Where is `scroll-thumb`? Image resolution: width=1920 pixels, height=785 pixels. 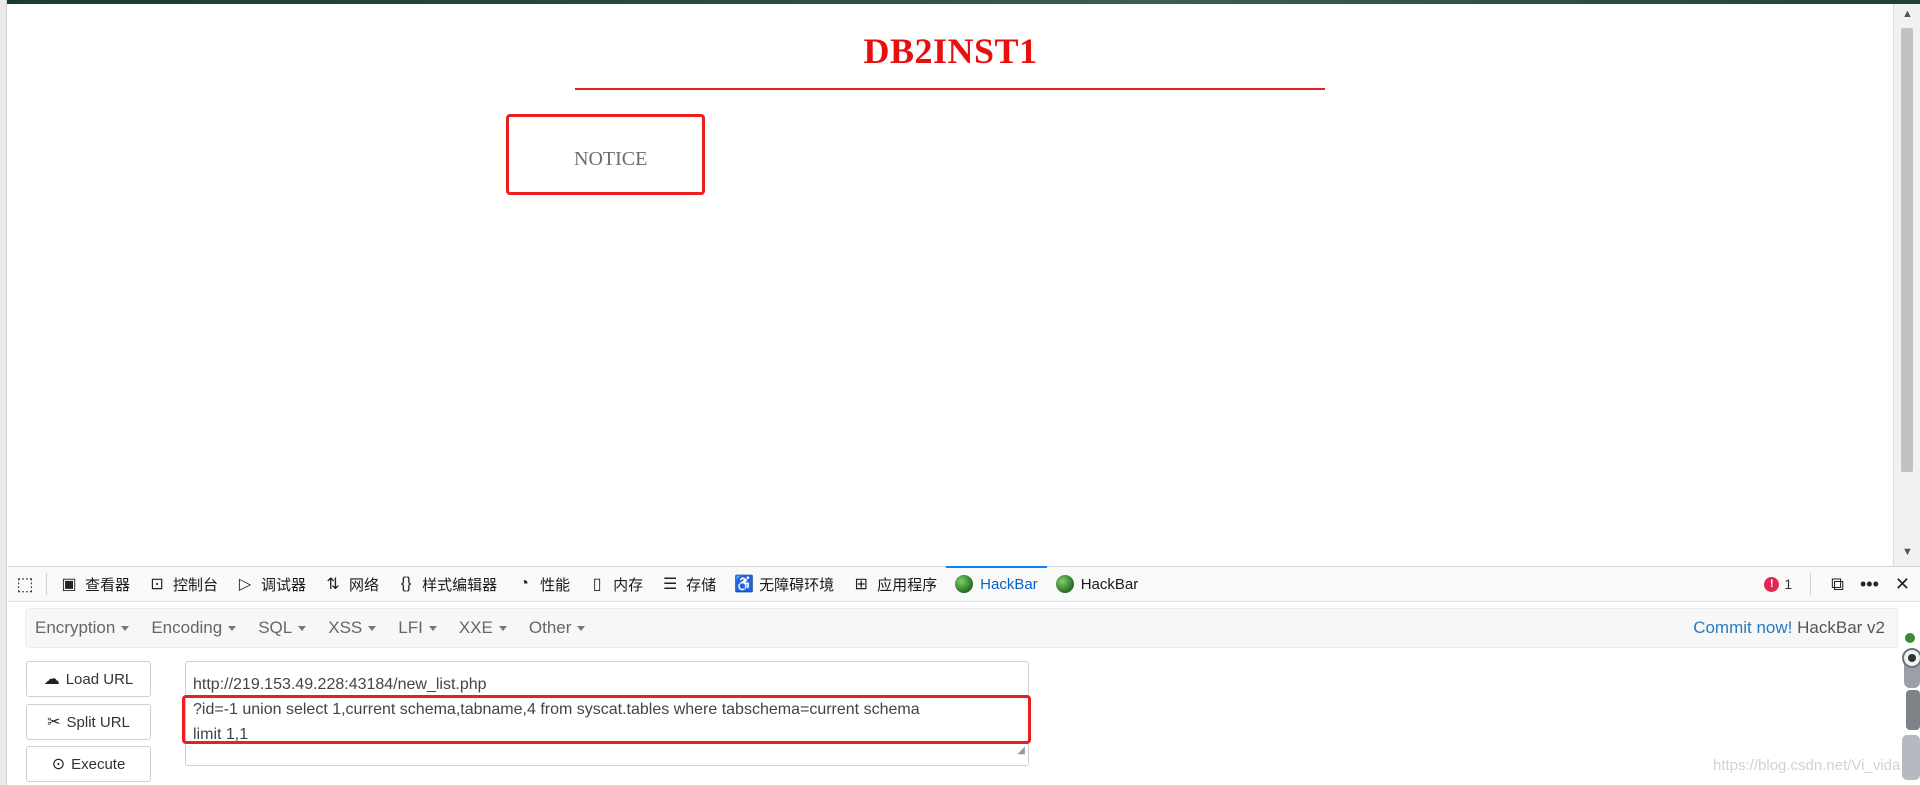 scroll-thumb is located at coordinates (1907, 250).